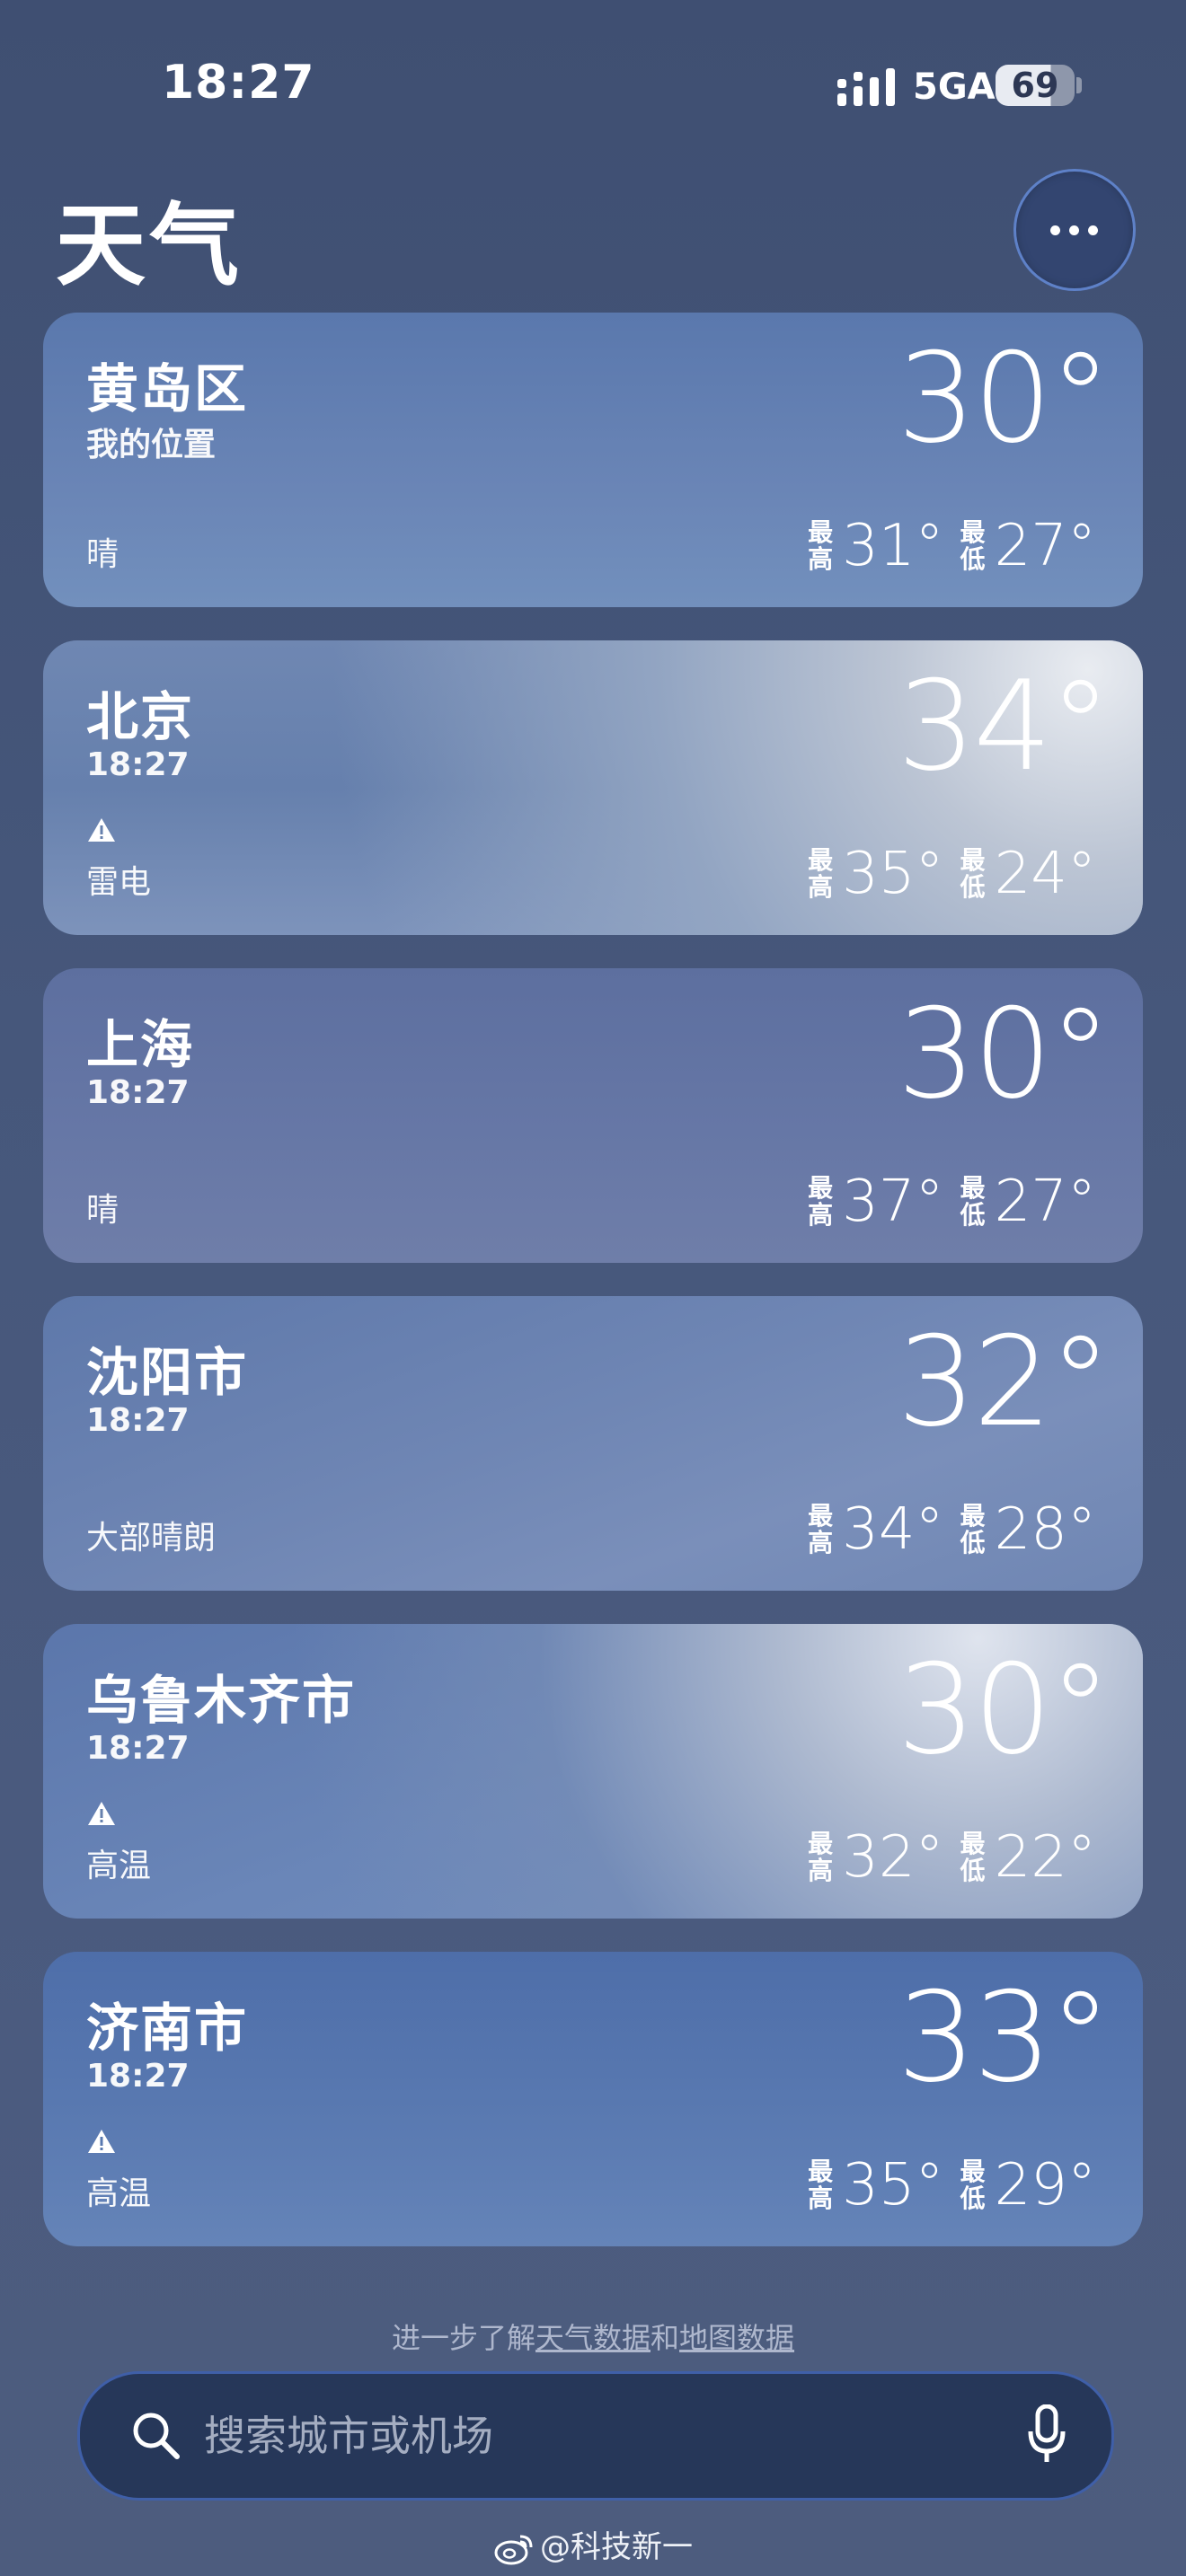 This screenshot has width=1186, height=2576. I want to click on watermark: @科技新一, so click(593, 2544).